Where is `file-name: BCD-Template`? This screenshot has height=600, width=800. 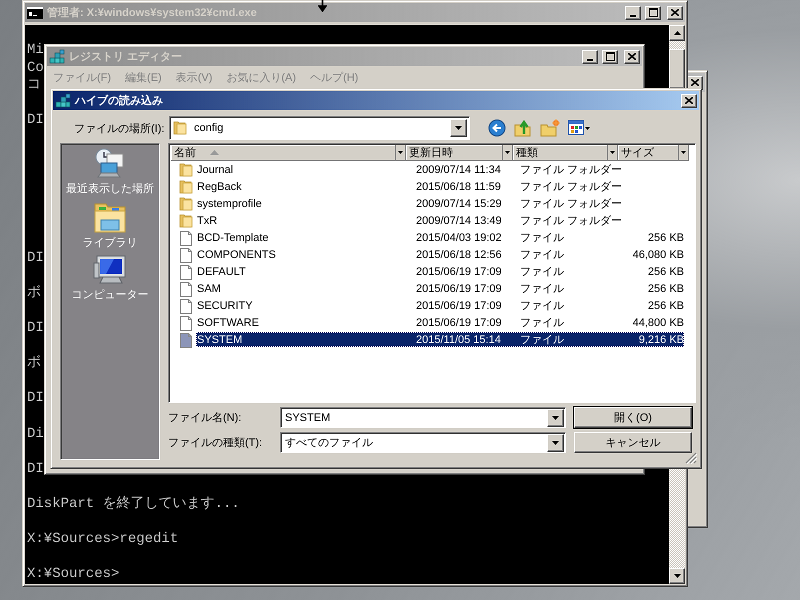 file-name: BCD-Template is located at coordinates (233, 238).